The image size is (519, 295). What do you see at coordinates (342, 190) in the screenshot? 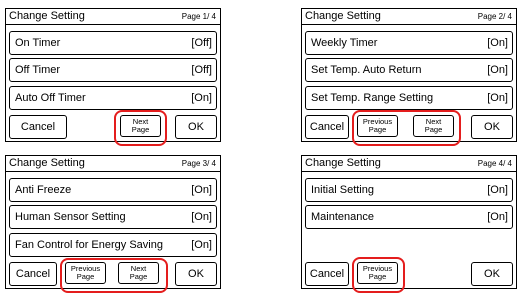
I see `setting-label: Initial Setting` at bounding box center [342, 190].